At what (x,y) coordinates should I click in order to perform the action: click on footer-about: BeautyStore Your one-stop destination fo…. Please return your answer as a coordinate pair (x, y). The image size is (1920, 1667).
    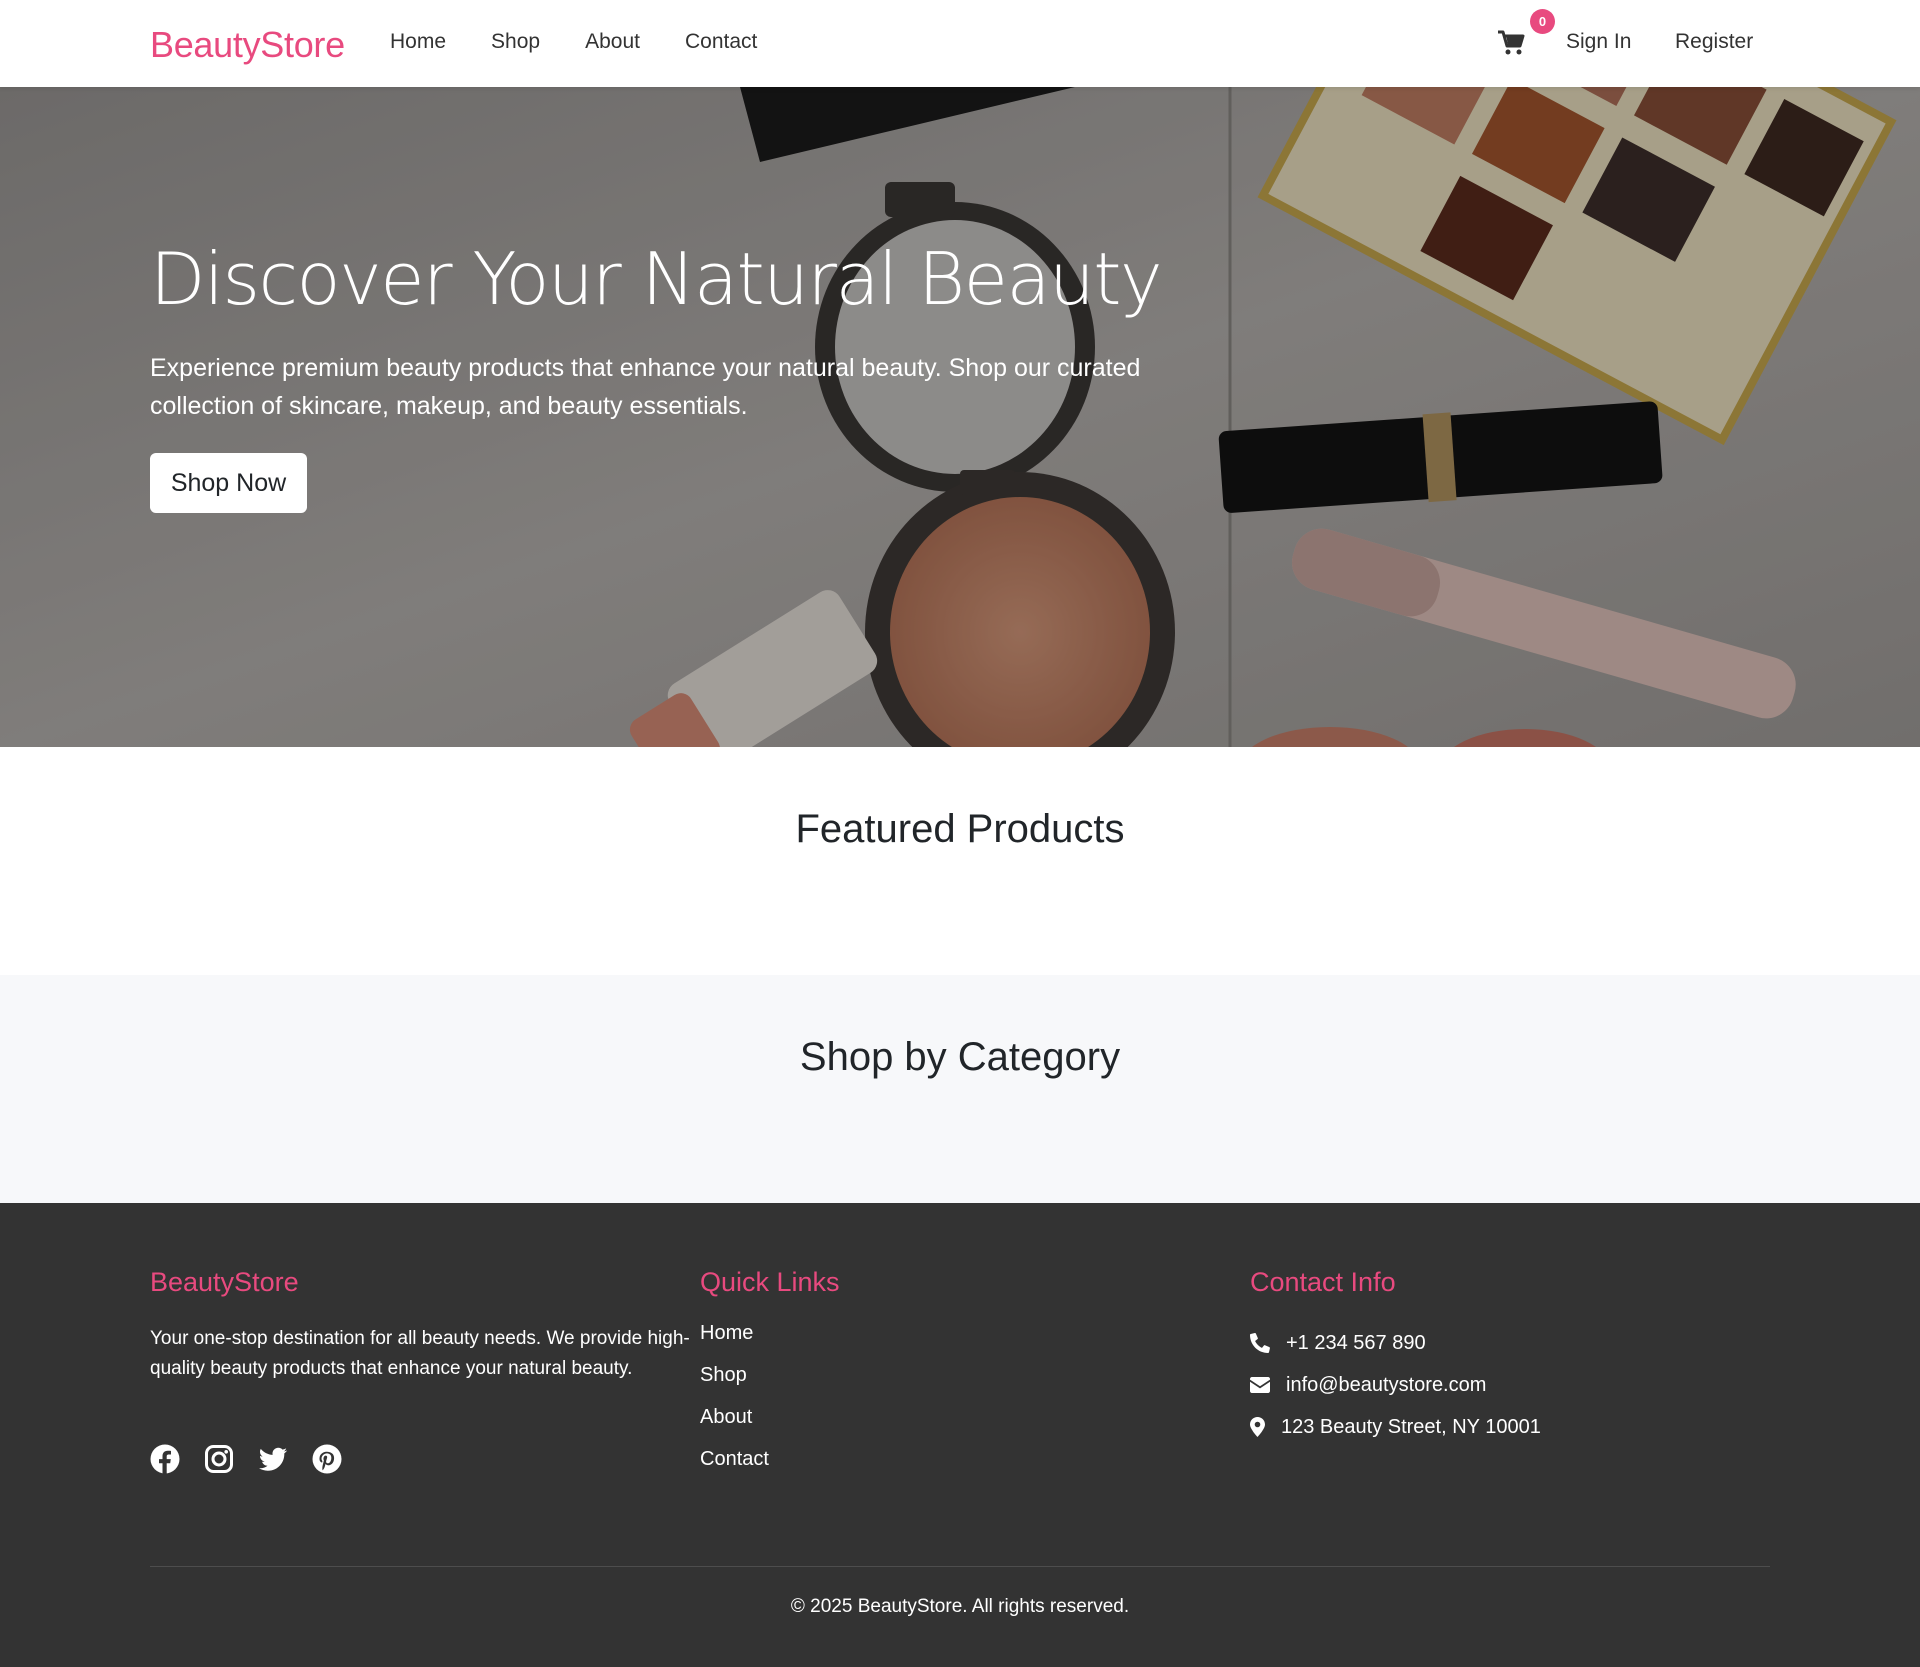
    Looking at the image, I should click on (420, 1325).